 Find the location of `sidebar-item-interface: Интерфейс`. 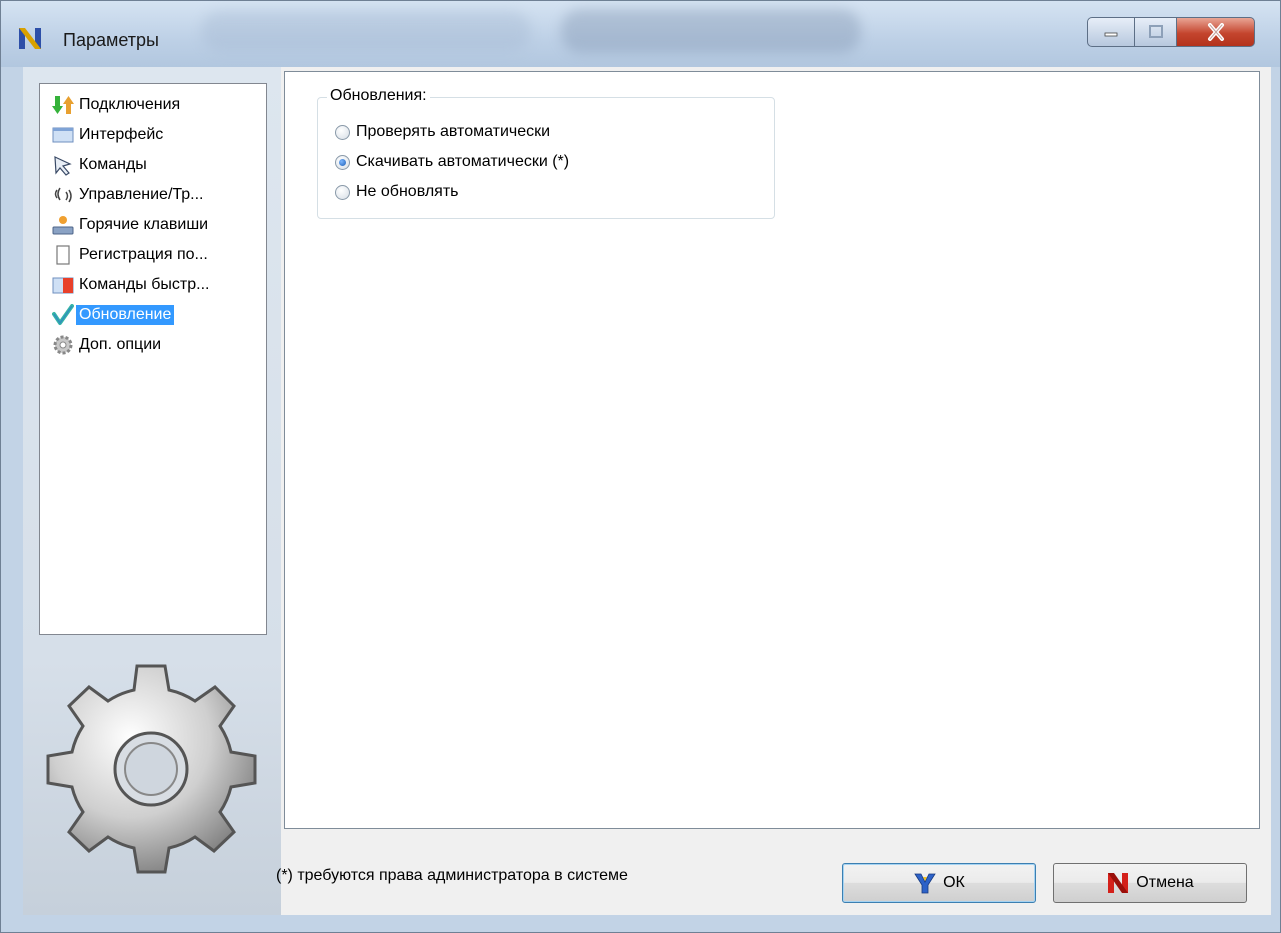

sidebar-item-interface: Интерфейс is located at coordinates (109, 135).